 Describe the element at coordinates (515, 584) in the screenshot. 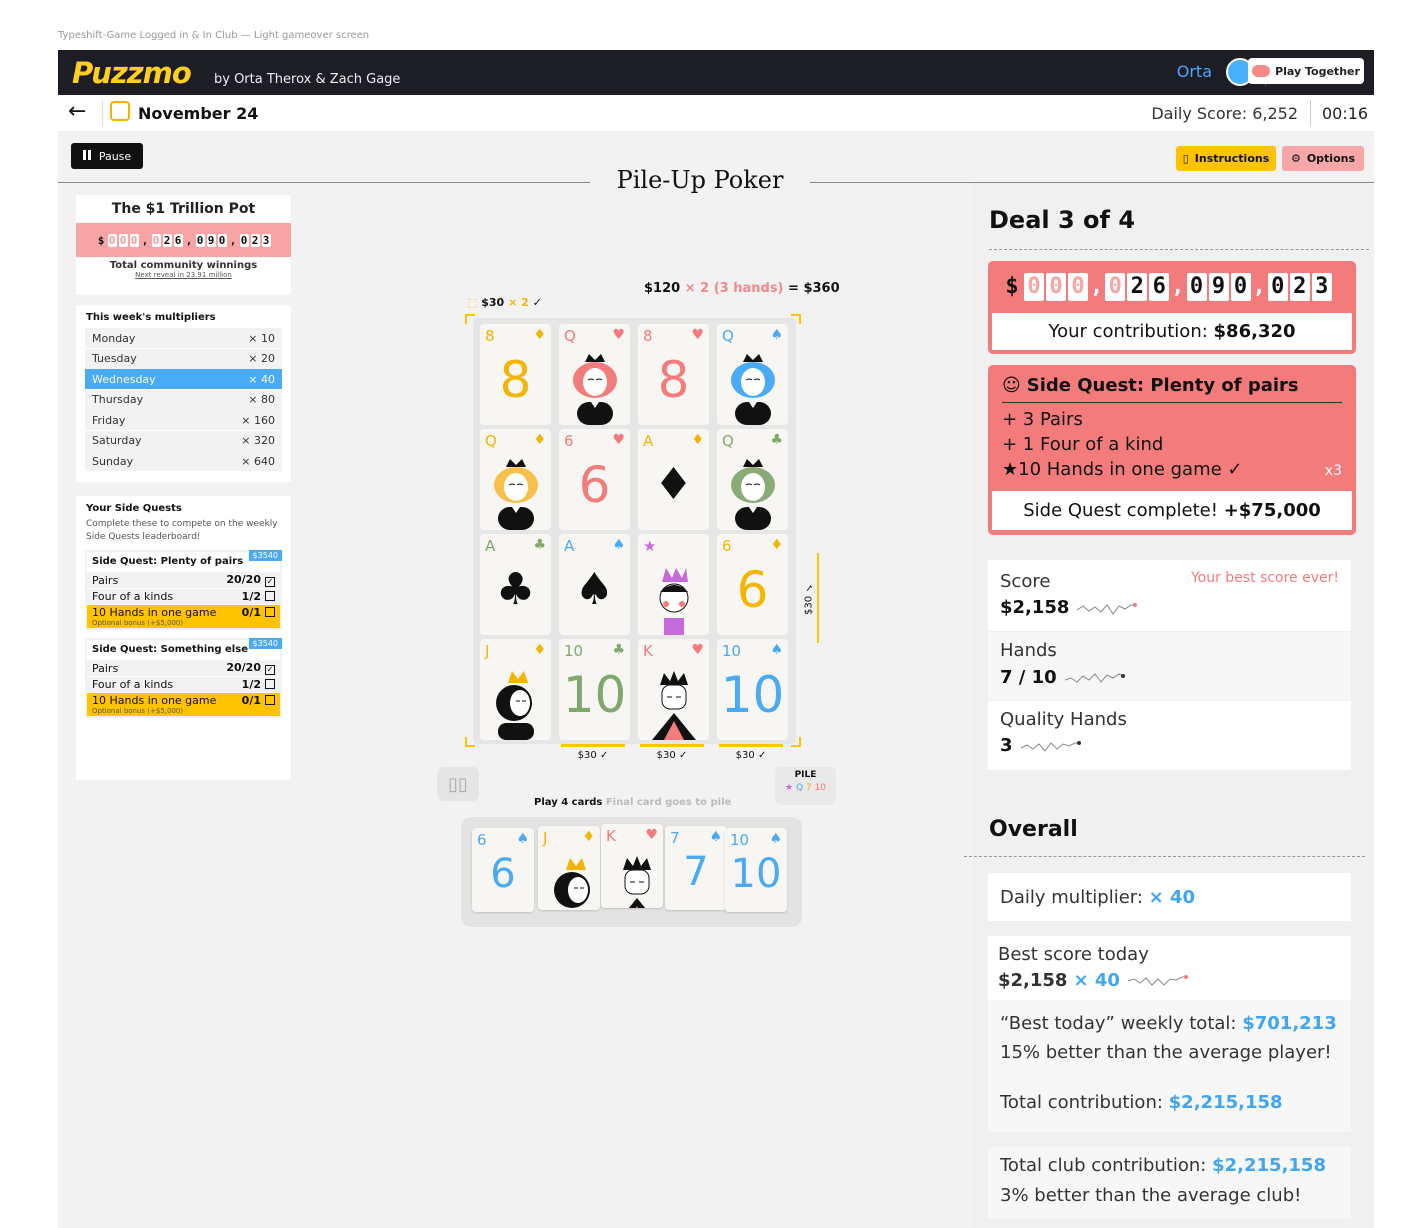

I see `playing-card: A ♣ ♣` at that location.